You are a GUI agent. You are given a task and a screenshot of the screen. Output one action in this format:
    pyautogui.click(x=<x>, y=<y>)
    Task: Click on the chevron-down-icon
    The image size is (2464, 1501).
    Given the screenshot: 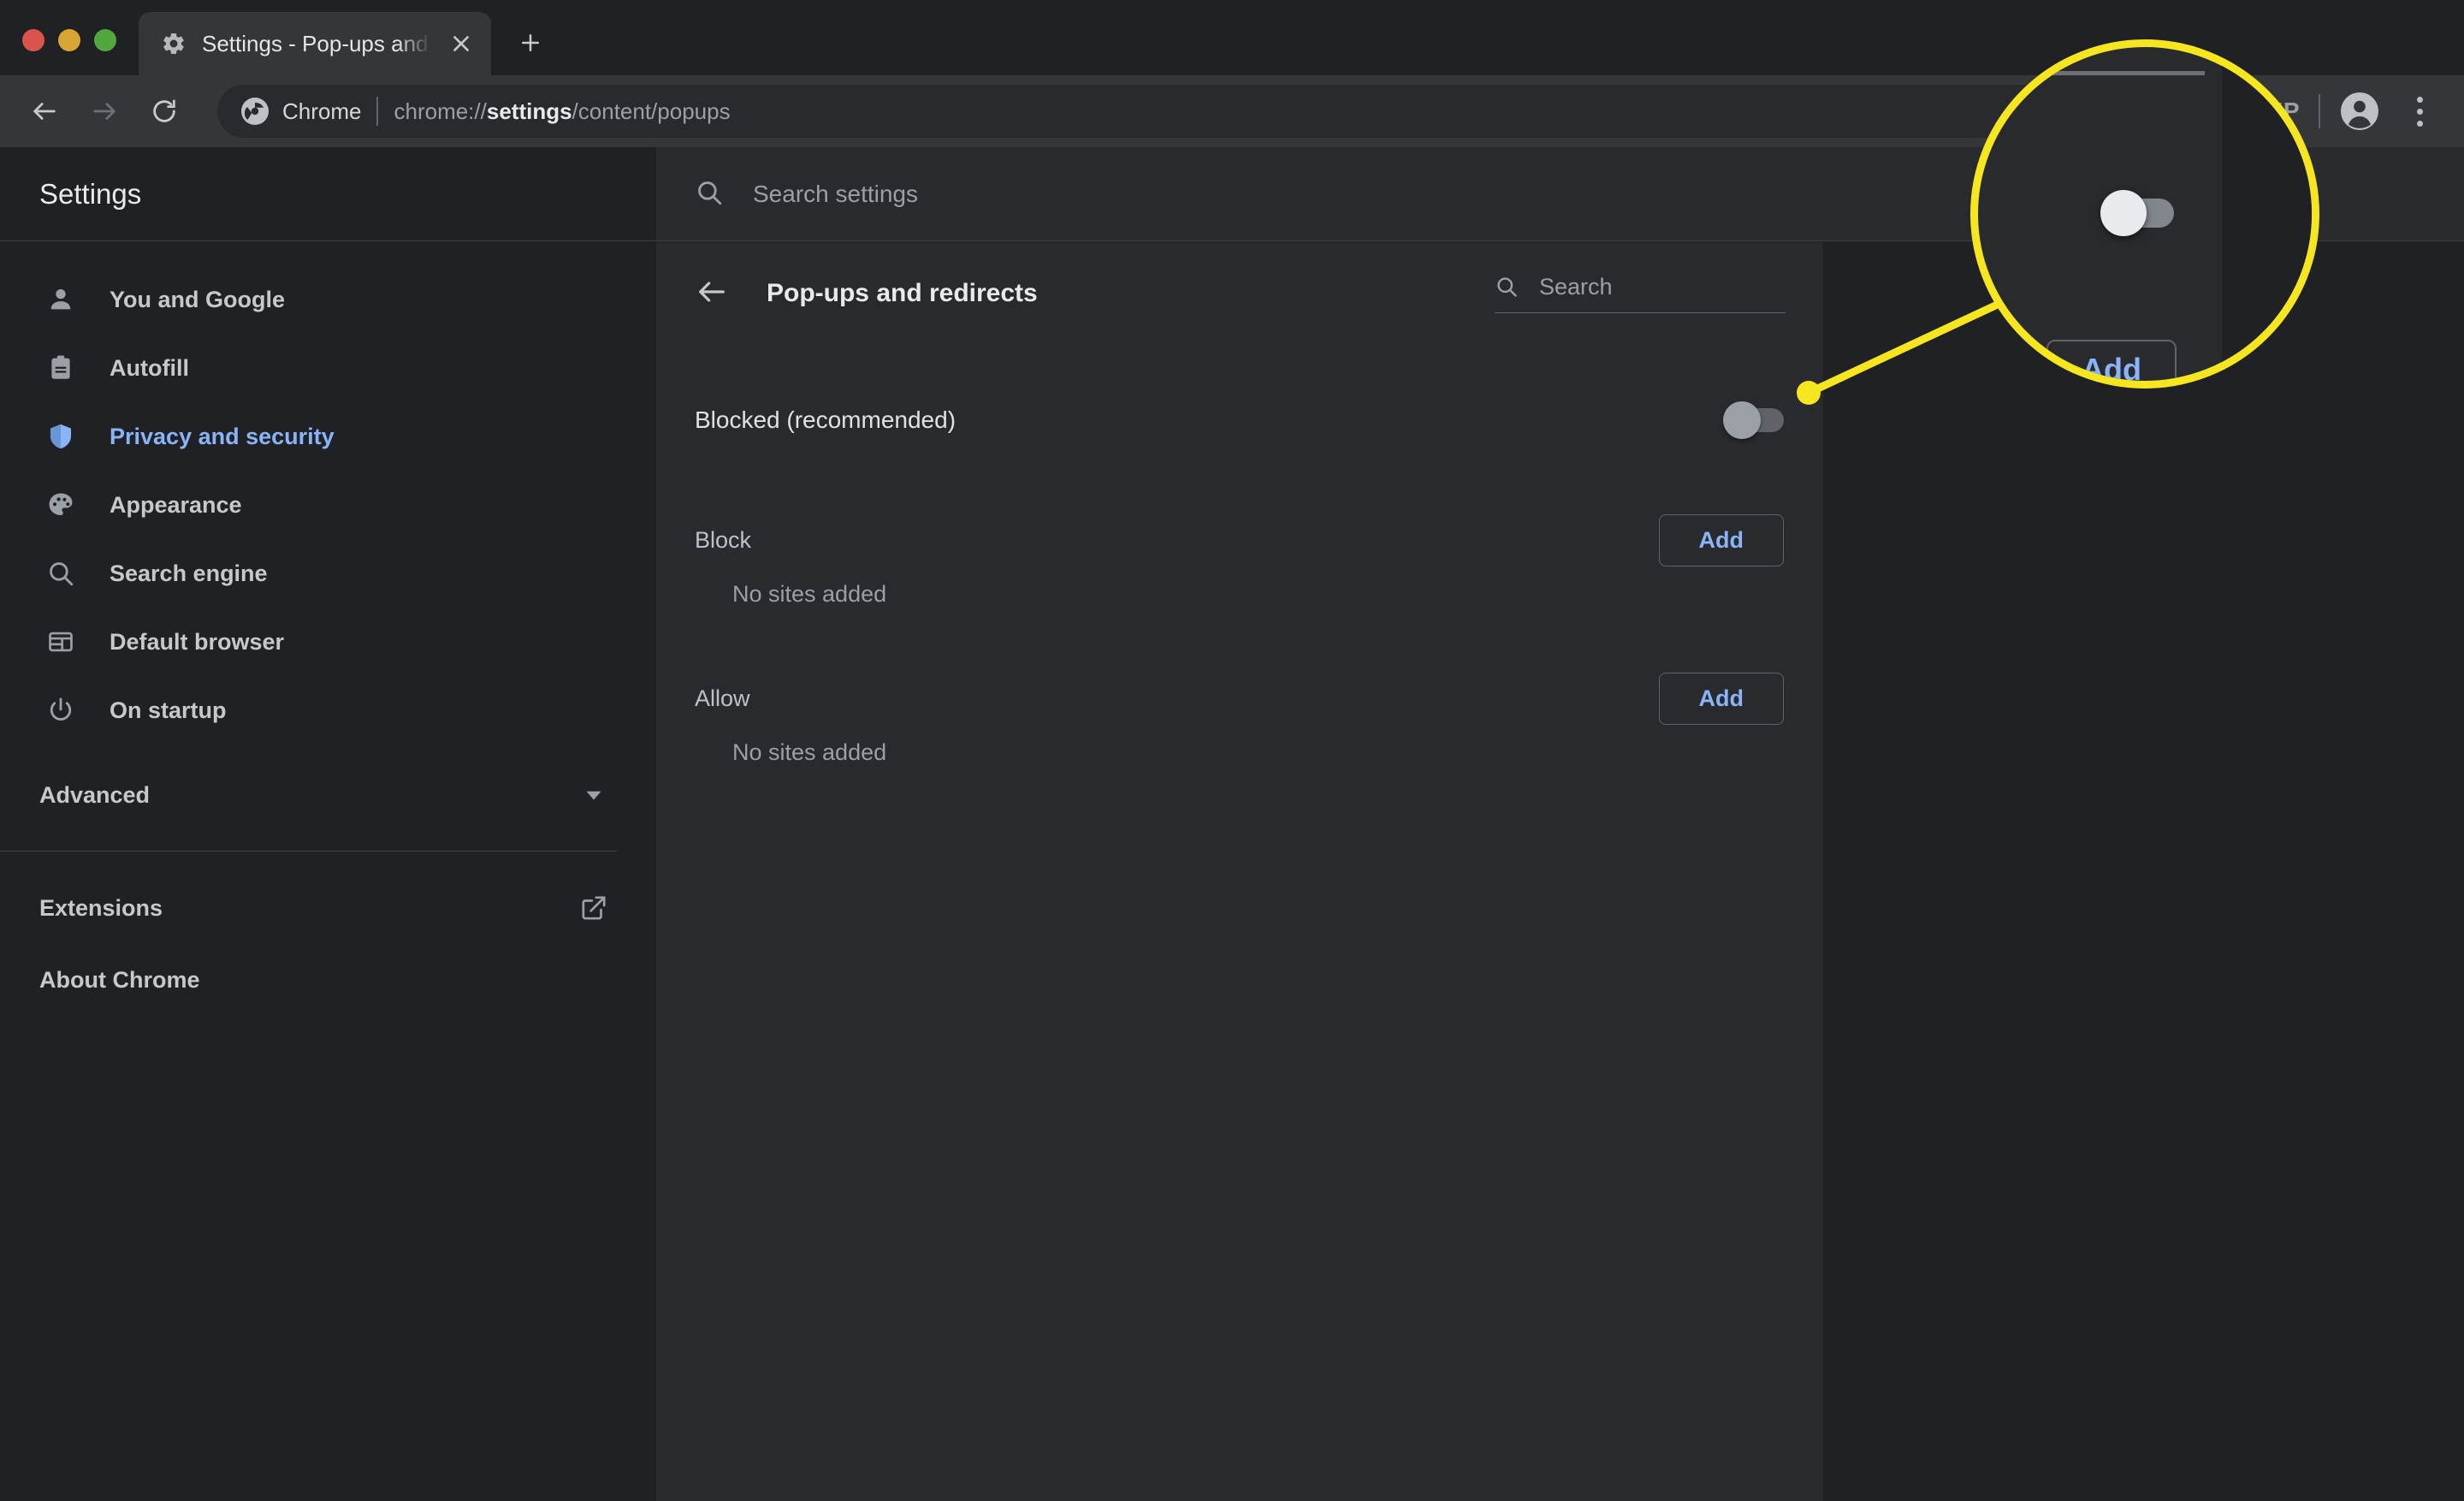 What is the action you would take?
    pyautogui.click(x=593, y=795)
    